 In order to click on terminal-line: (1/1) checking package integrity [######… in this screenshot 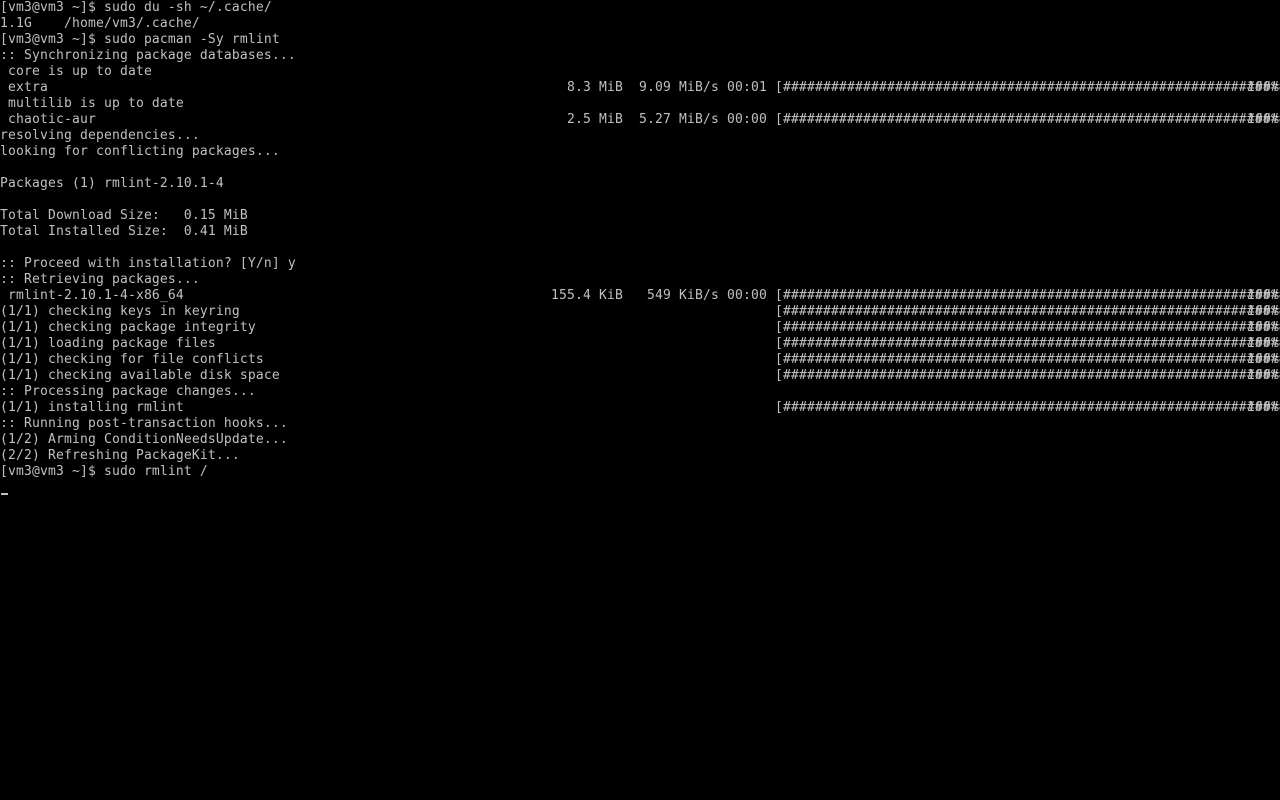, I will do `click(640, 328)`.